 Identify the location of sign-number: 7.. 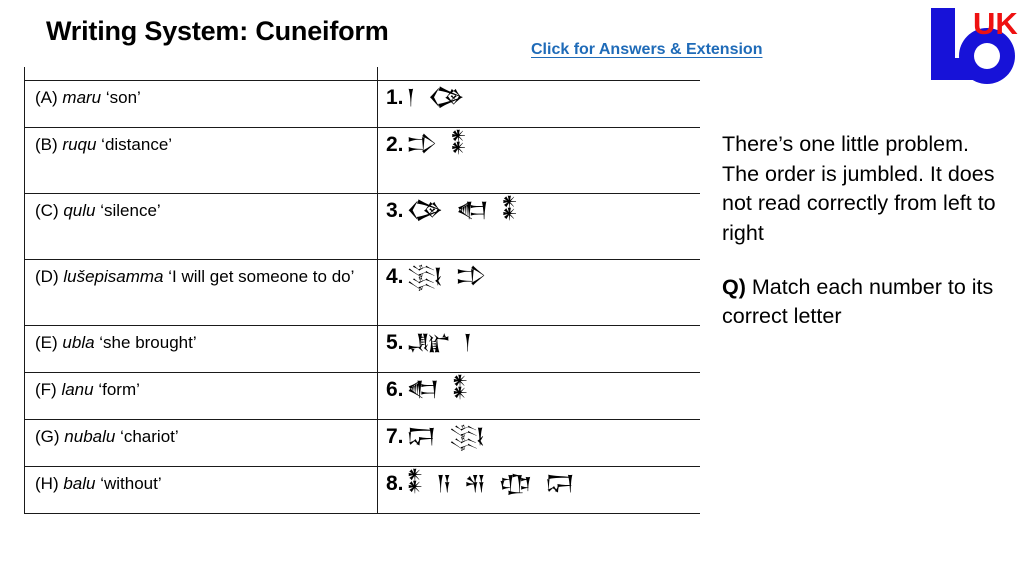
(395, 436).